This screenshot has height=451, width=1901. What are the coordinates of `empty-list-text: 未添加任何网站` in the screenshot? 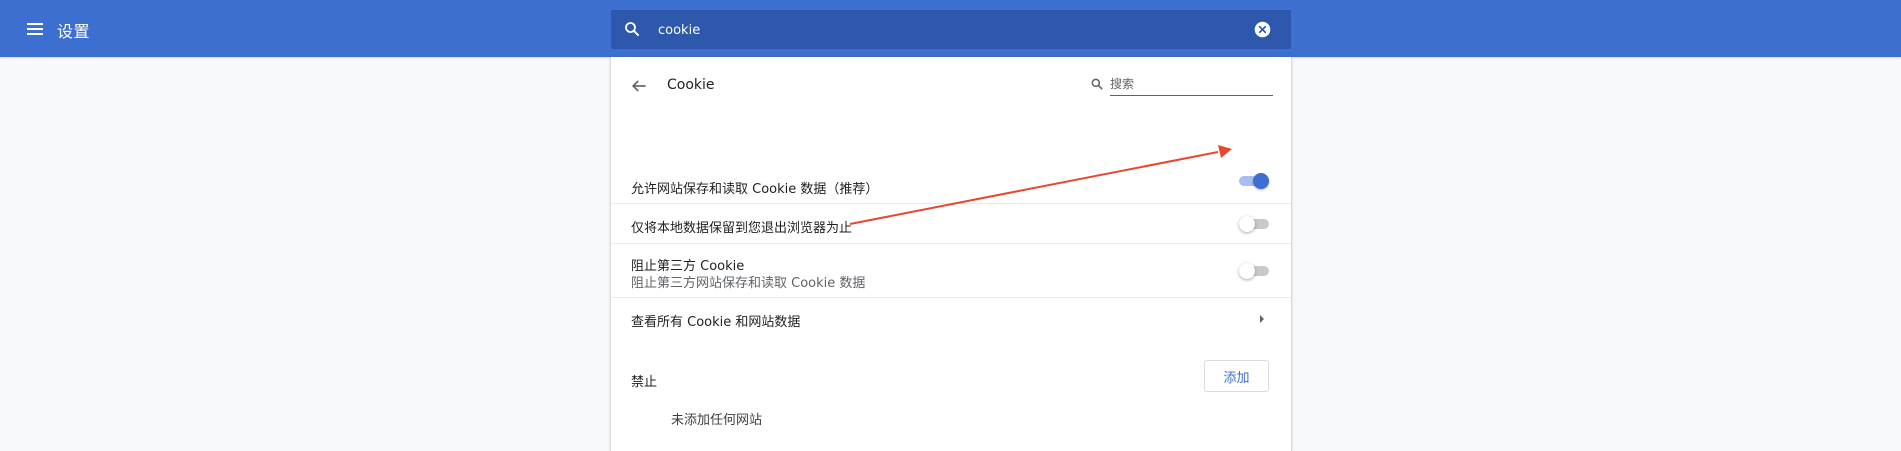 It's located at (717, 420).